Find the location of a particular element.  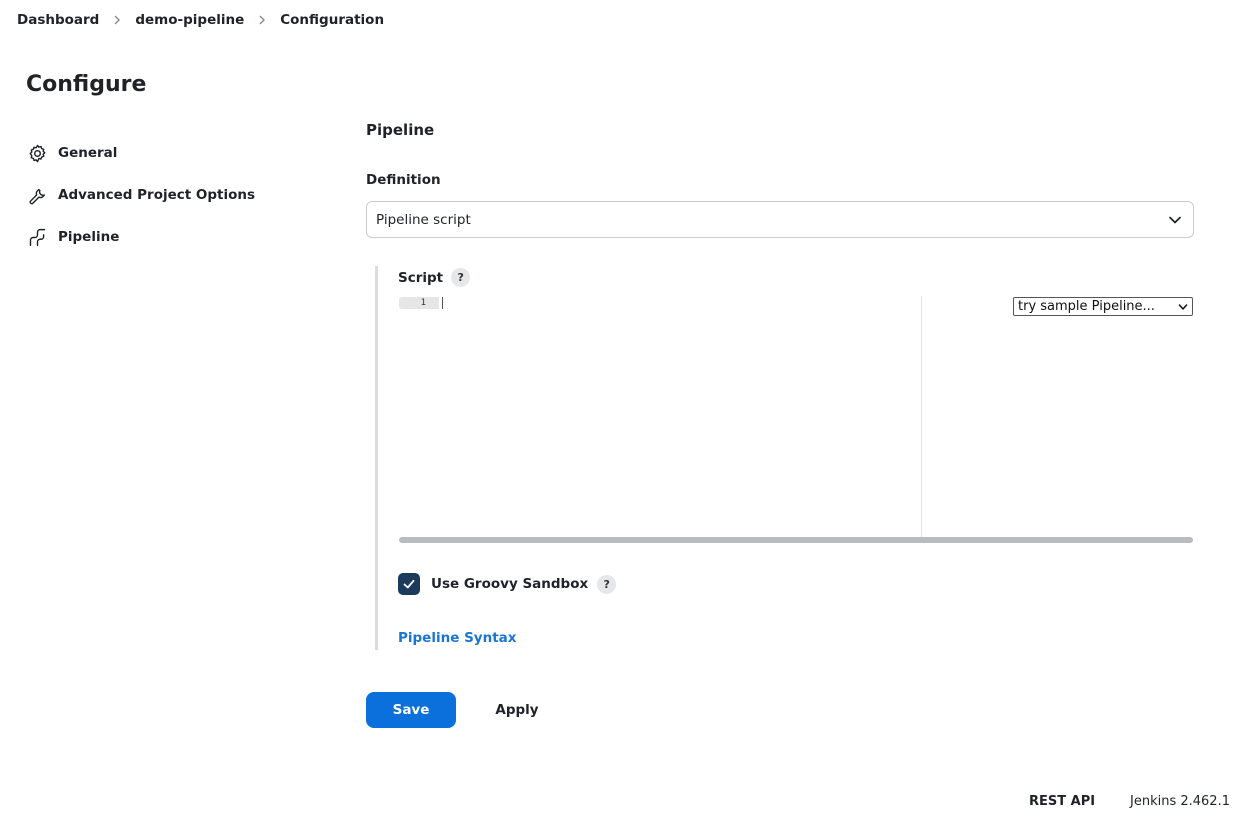

script-label: Script ? is located at coordinates (434, 277).